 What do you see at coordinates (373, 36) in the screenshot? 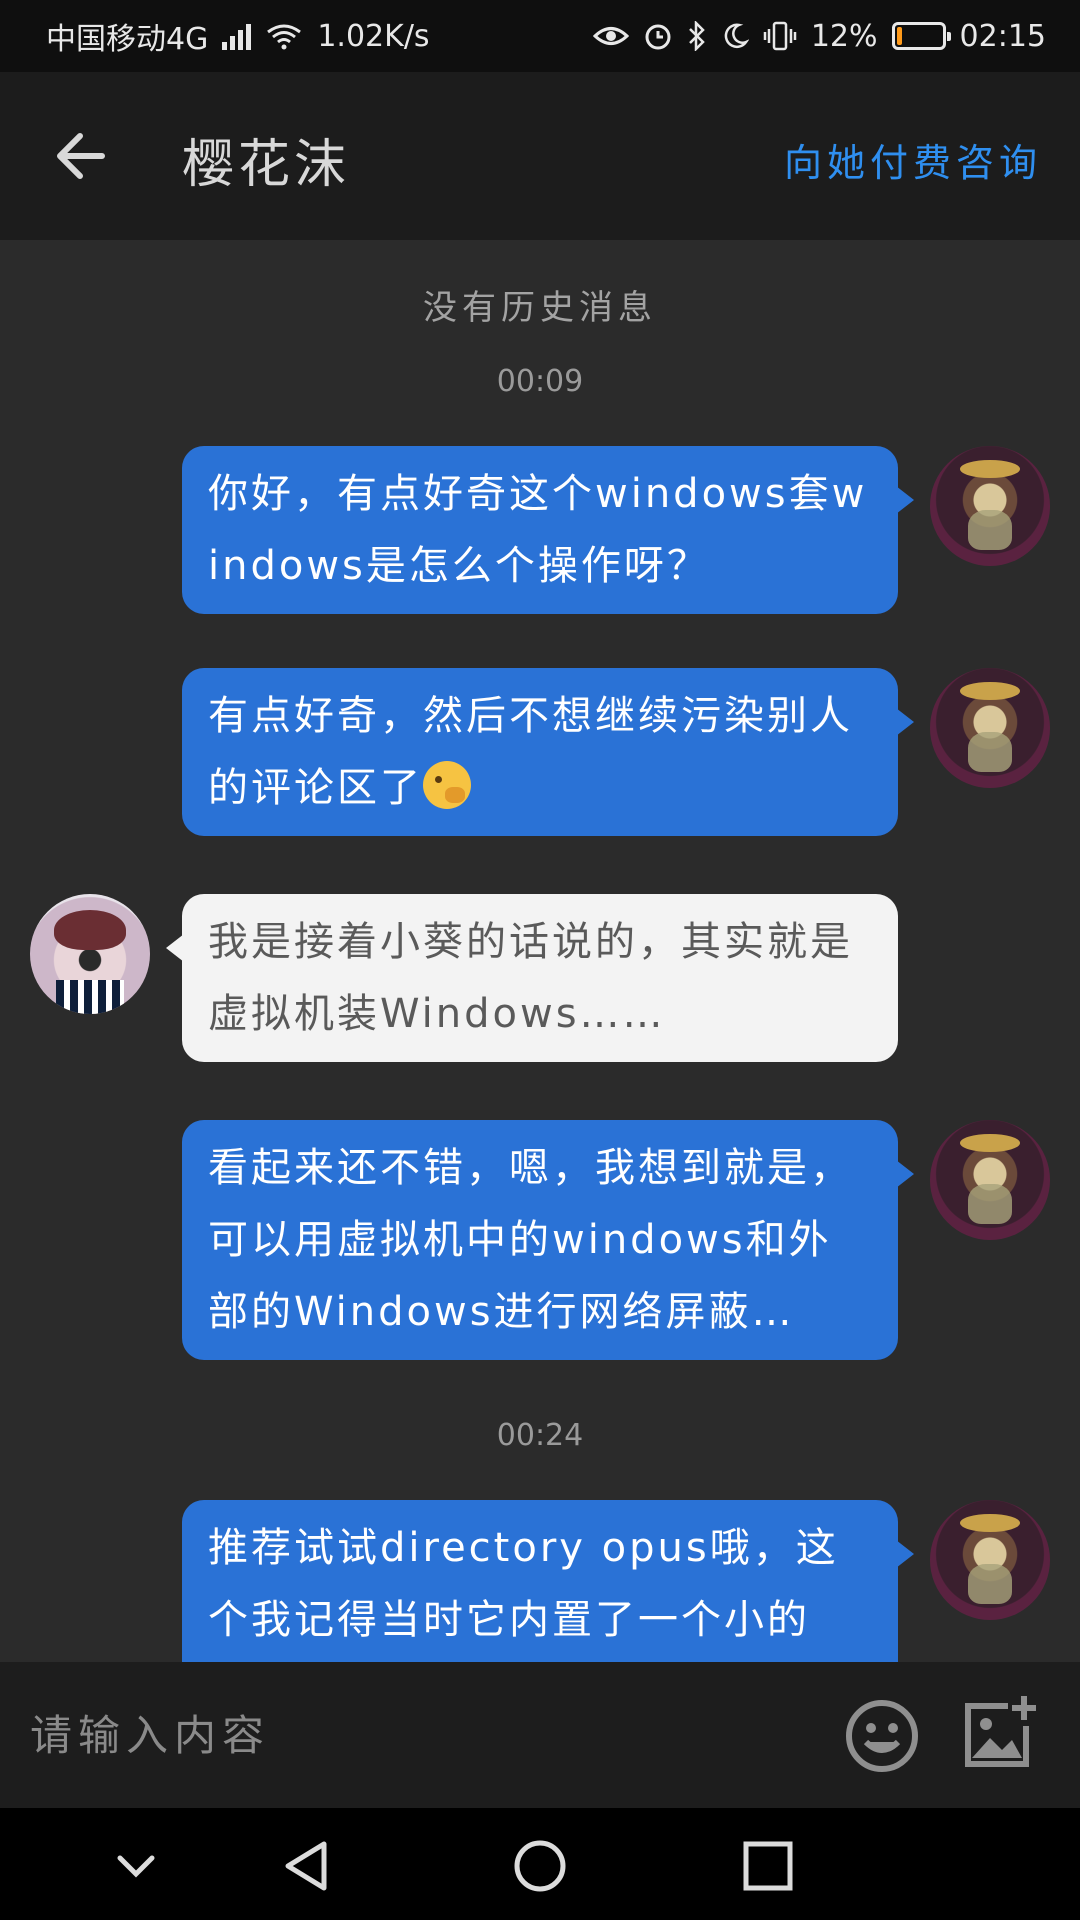
I see `network-speed: 1.02K/s` at bounding box center [373, 36].